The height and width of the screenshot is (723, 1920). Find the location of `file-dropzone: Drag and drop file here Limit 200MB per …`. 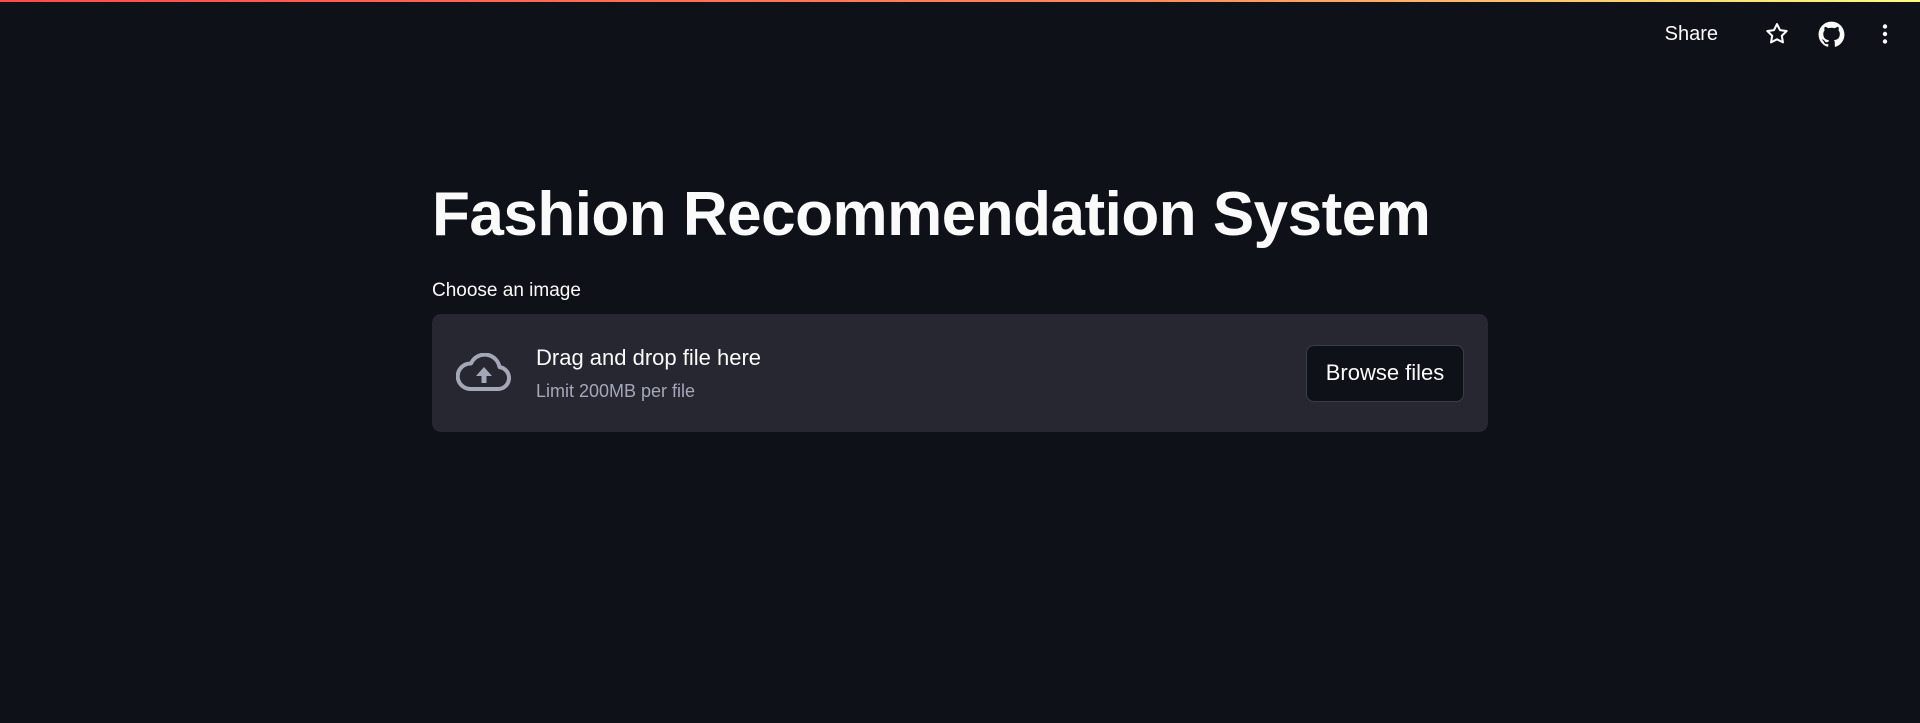

file-dropzone: Drag and drop file here Limit 200MB per … is located at coordinates (960, 373).